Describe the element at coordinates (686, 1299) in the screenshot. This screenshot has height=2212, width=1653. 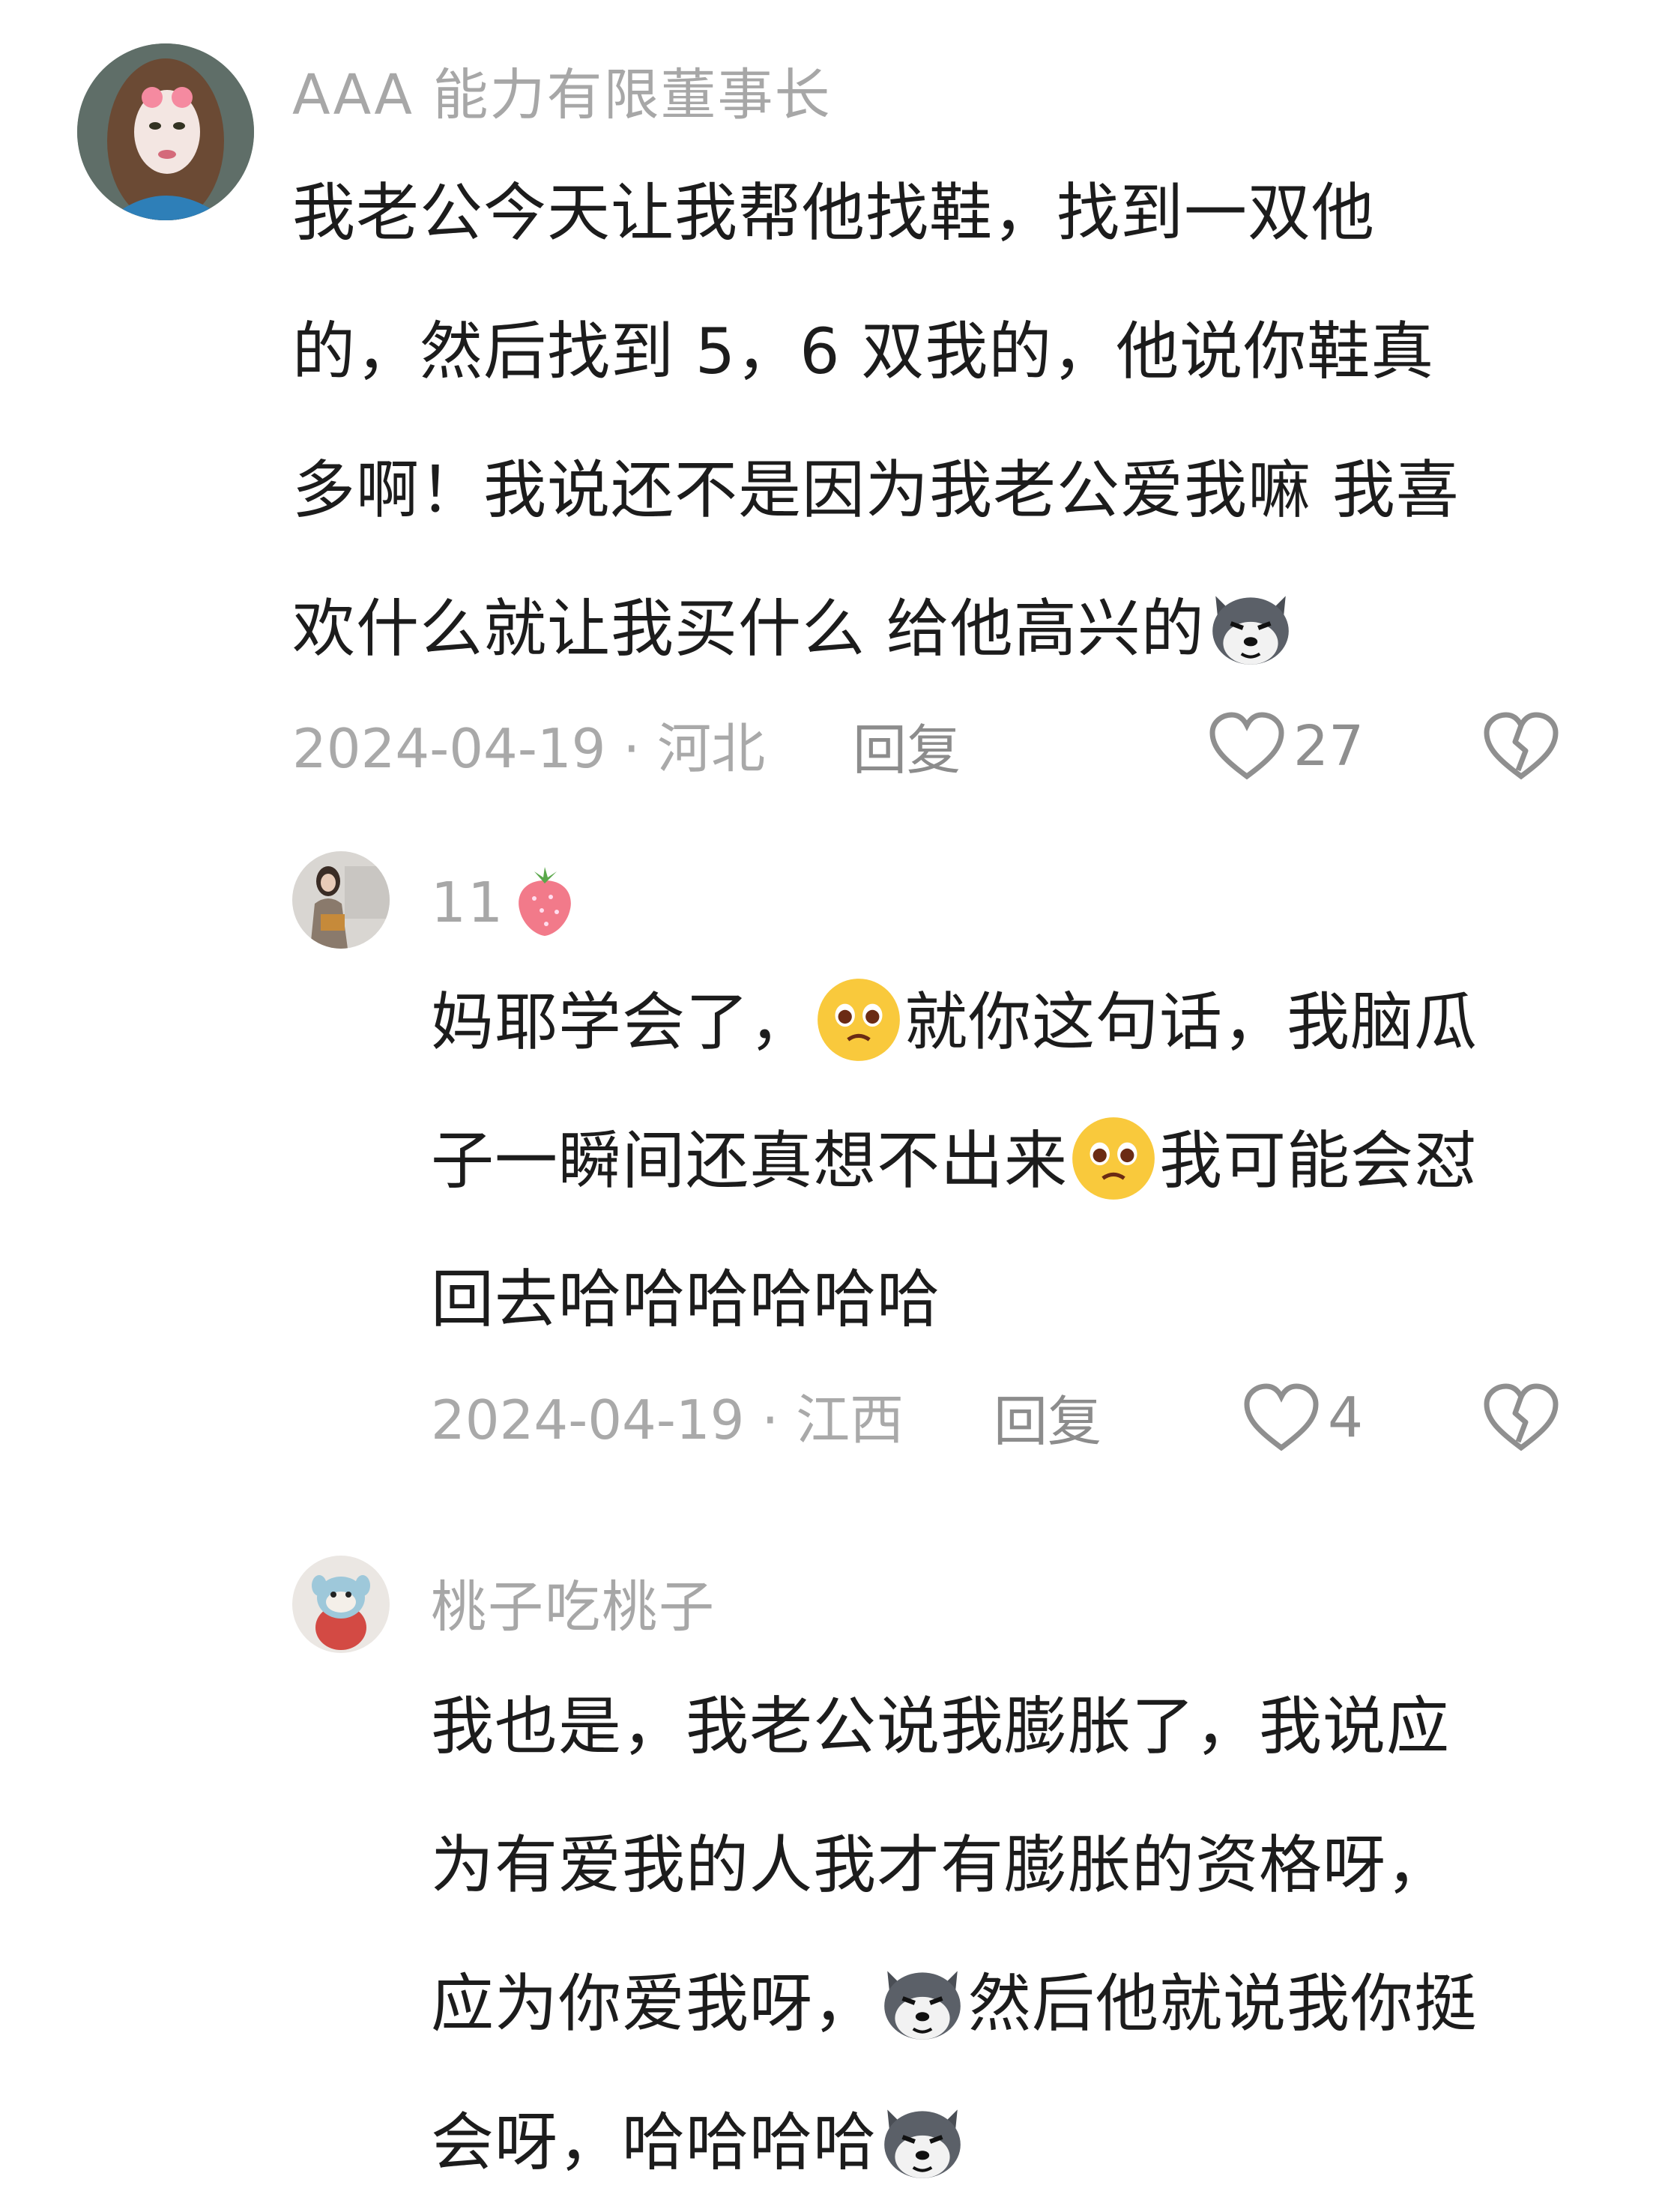
I see `comment-line: 回去哈哈哈哈哈哈` at that location.